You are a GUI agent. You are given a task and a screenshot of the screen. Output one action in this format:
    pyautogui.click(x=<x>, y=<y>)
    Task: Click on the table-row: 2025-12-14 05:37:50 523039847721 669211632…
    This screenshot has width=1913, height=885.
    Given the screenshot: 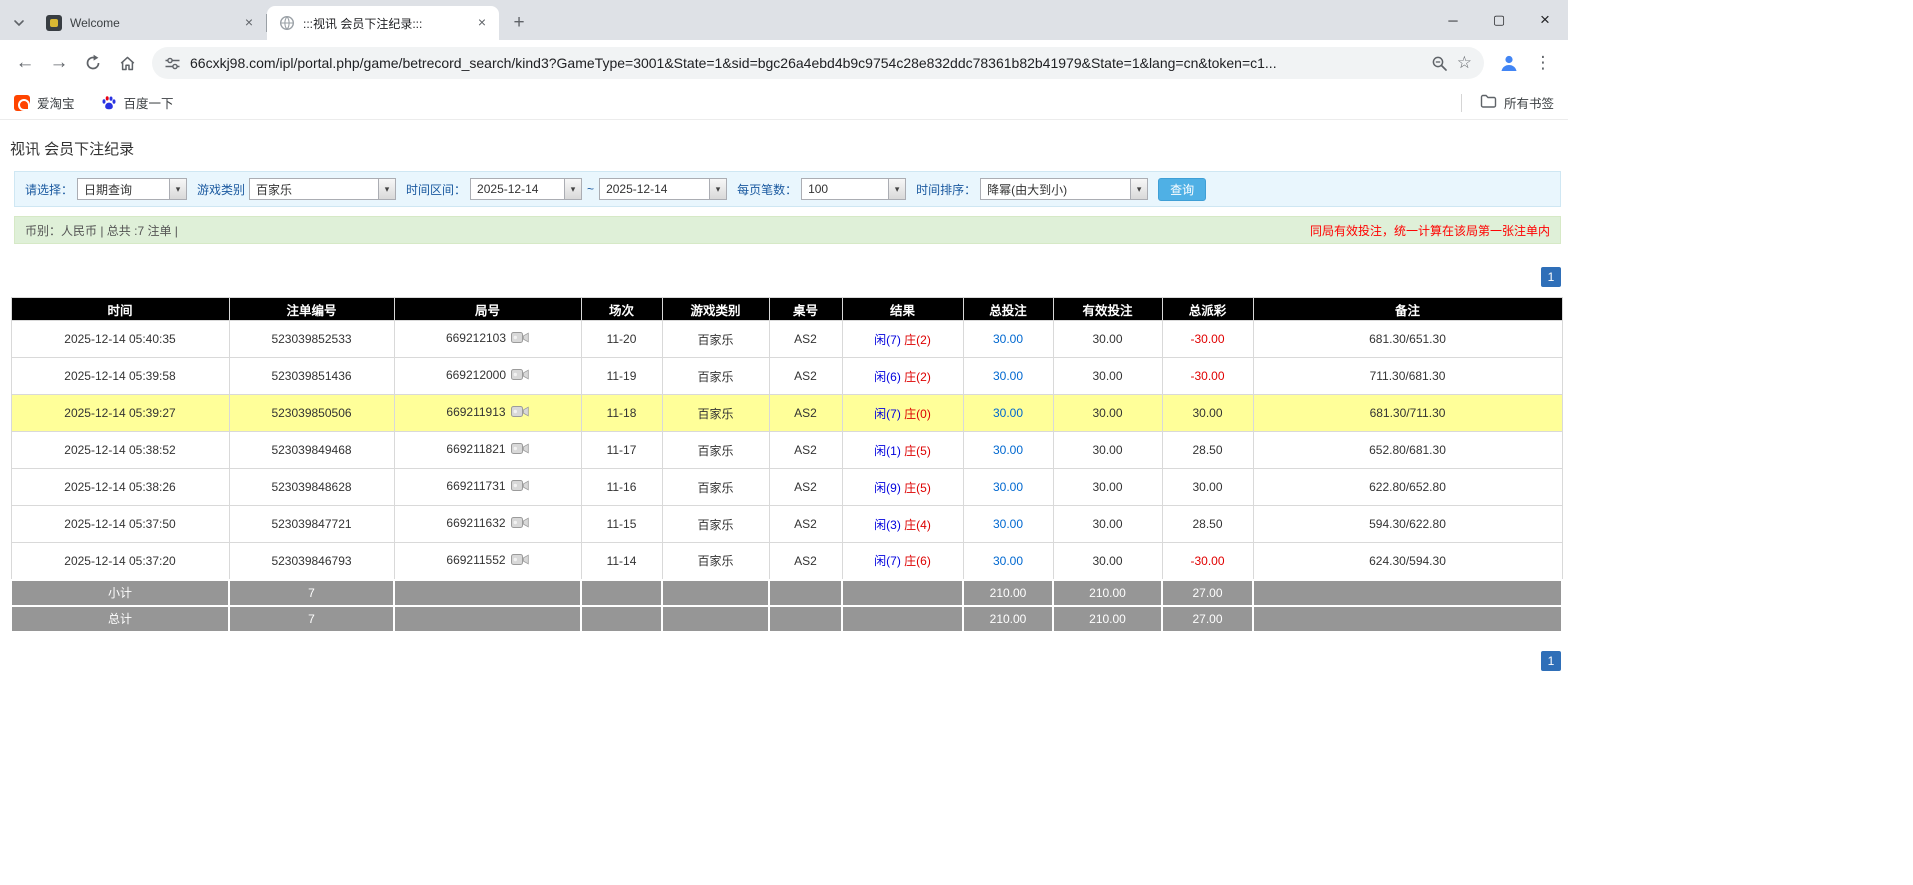 What is the action you would take?
    pyautogui.click(x=786, y=524)
    